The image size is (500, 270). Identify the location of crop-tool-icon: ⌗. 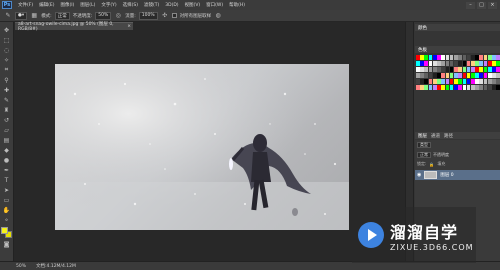
(7, 70).